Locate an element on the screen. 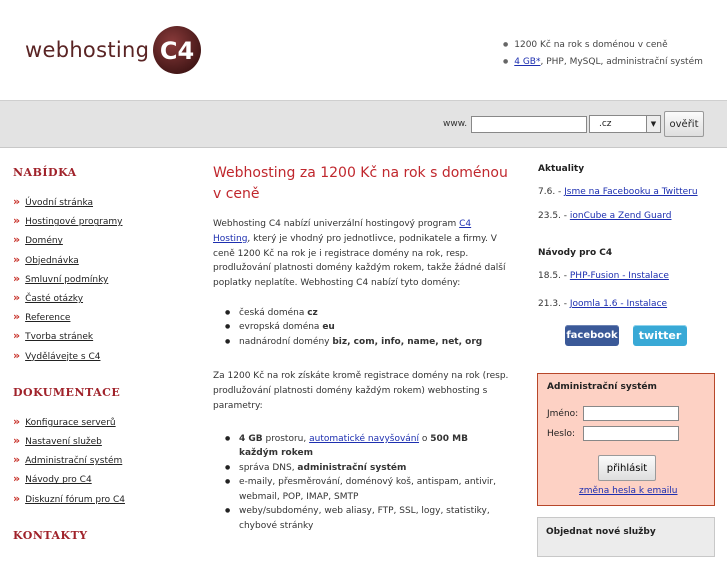  guide-item: 18.5. - PHP-Fusion - Instalace is located at coordinates (603, 276).